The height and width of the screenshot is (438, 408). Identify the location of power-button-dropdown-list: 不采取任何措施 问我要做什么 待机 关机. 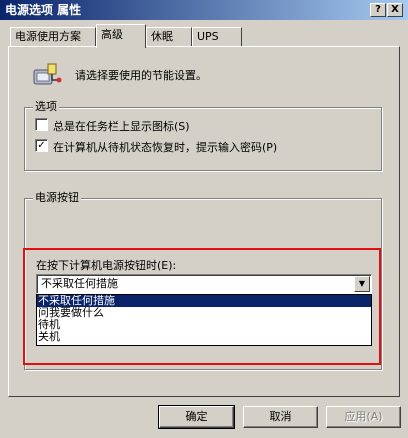
(204, 320).